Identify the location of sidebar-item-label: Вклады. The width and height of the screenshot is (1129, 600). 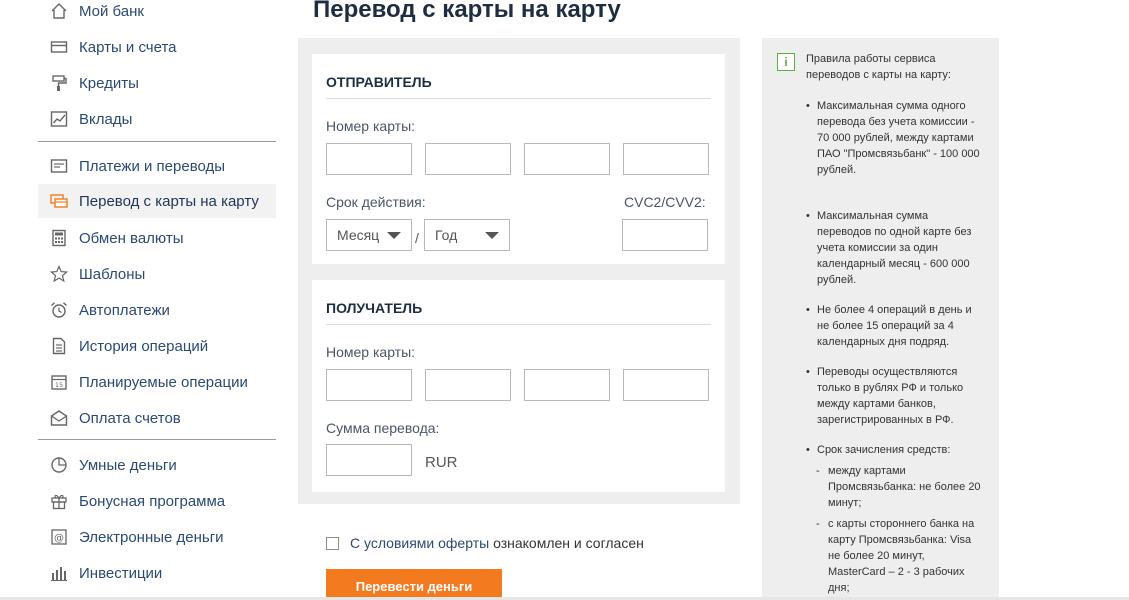
(106, 119).